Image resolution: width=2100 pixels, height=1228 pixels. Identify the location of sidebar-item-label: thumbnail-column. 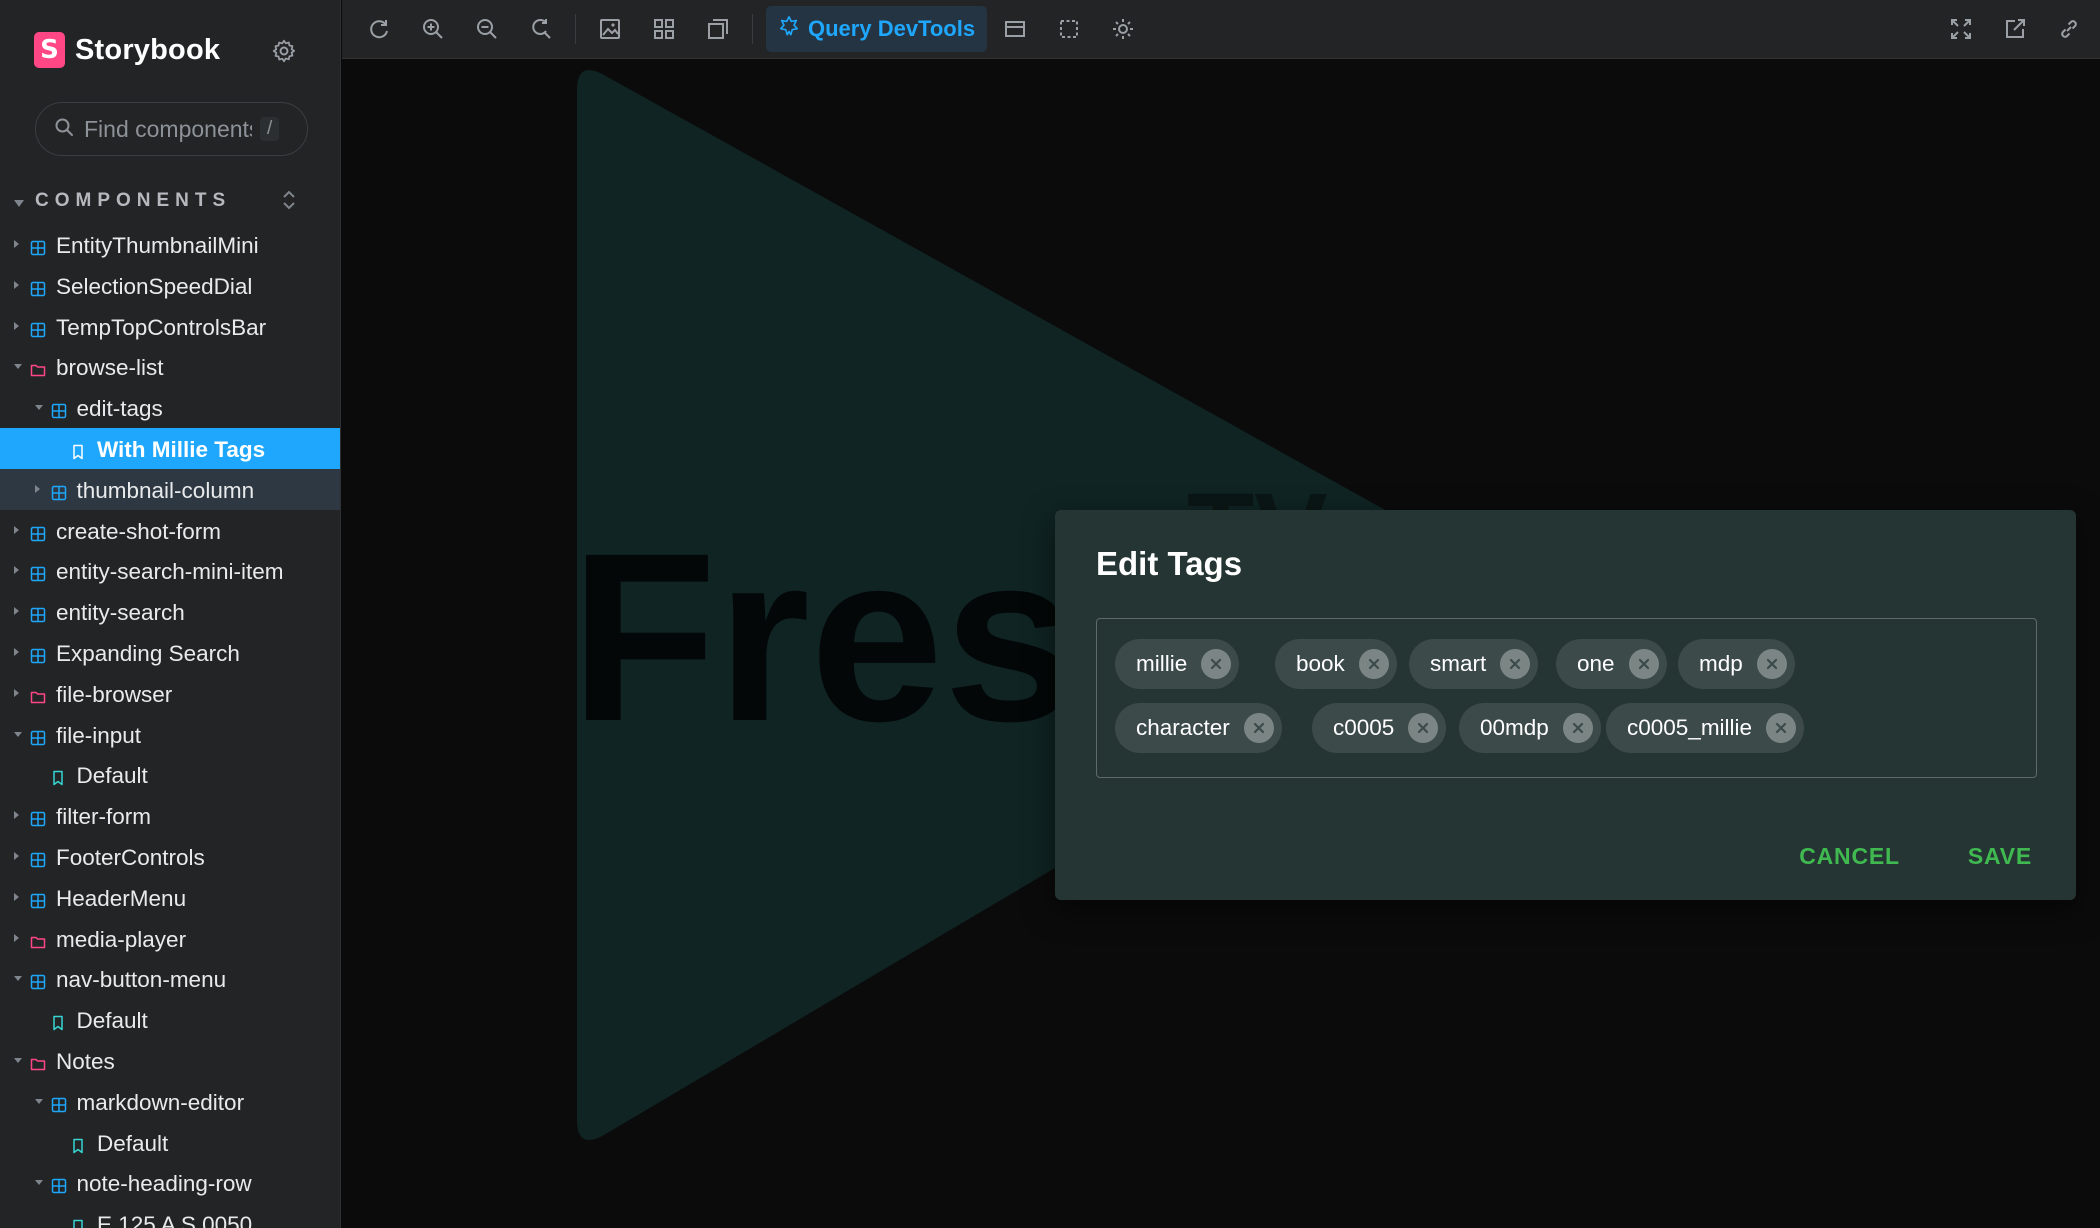
(165, 490).